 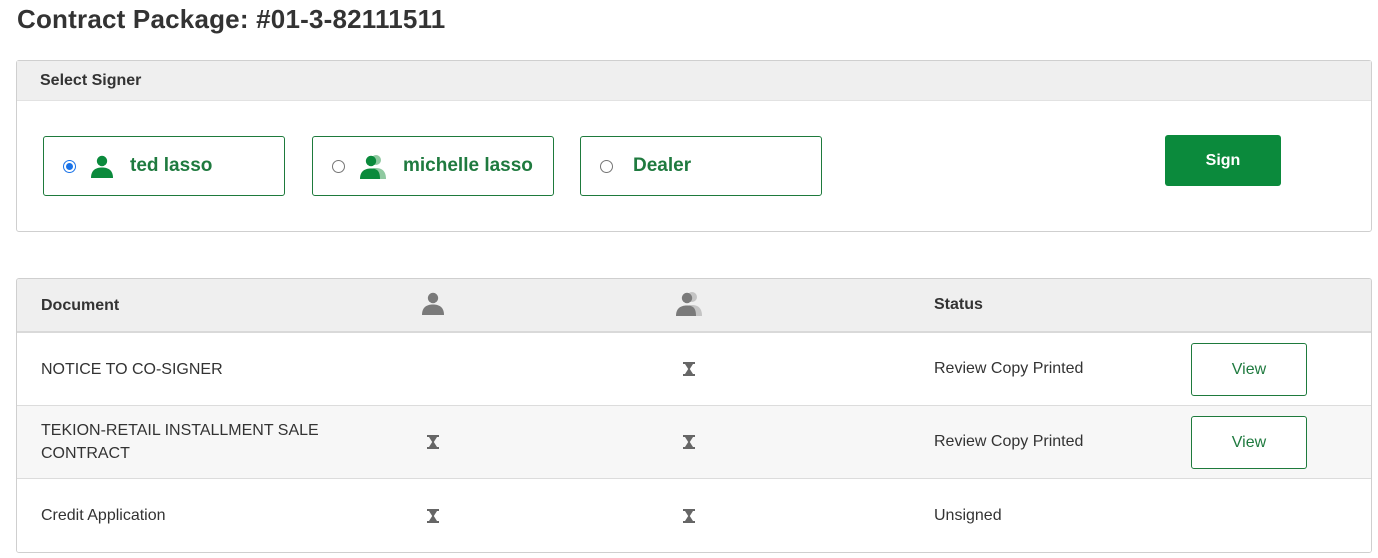 I want to click on document-status: Unsigned, so click(x=968, y=515).